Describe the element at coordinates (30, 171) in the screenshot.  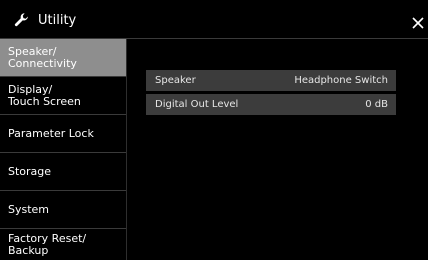
I see `sidebar-item-label: Storage` at that location.